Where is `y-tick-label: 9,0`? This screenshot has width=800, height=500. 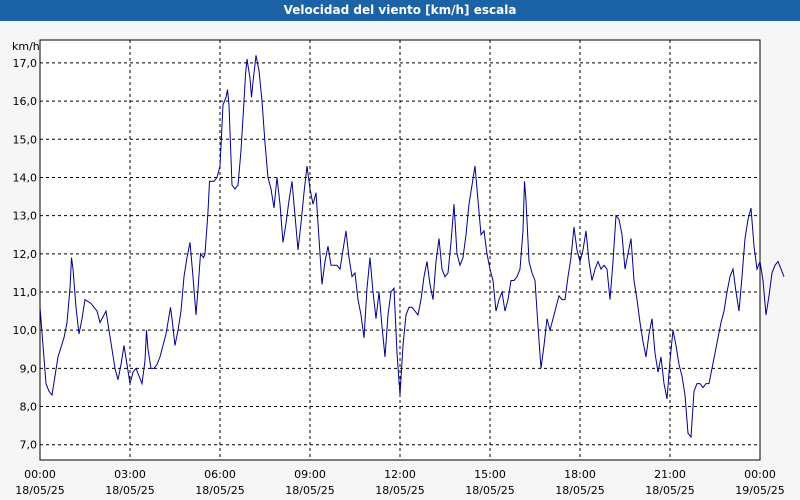 y-tick-label: 9,0 is located at coordinates (29, 368).